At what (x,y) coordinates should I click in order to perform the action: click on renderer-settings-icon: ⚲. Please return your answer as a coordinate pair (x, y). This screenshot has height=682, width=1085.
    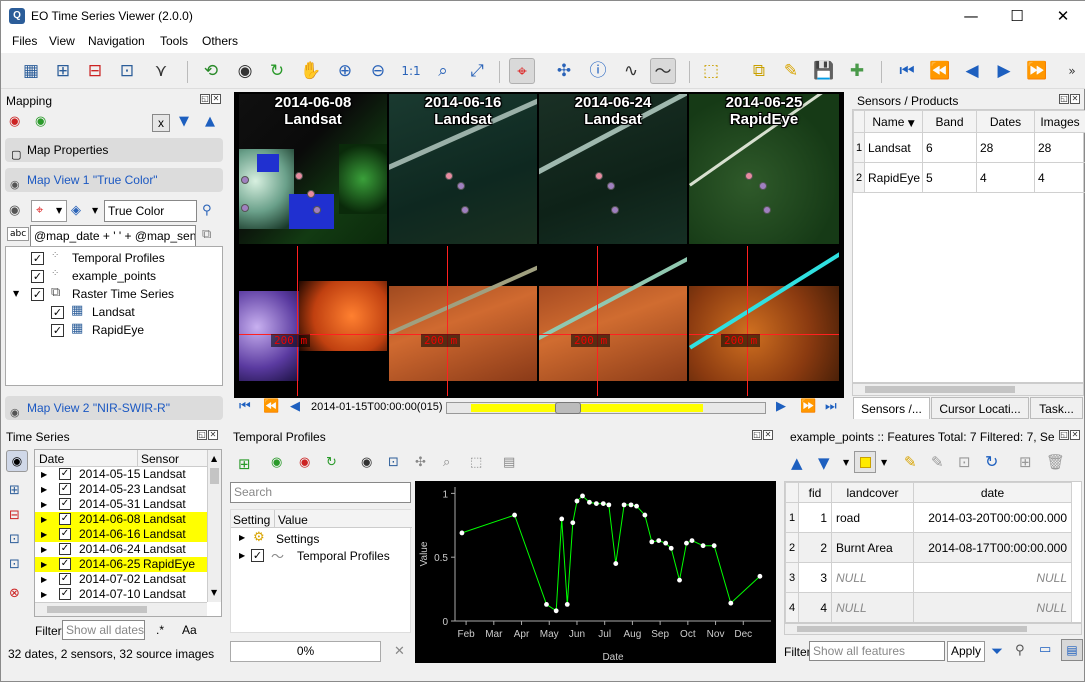
    Looking at the image, I should click on (207, 210).